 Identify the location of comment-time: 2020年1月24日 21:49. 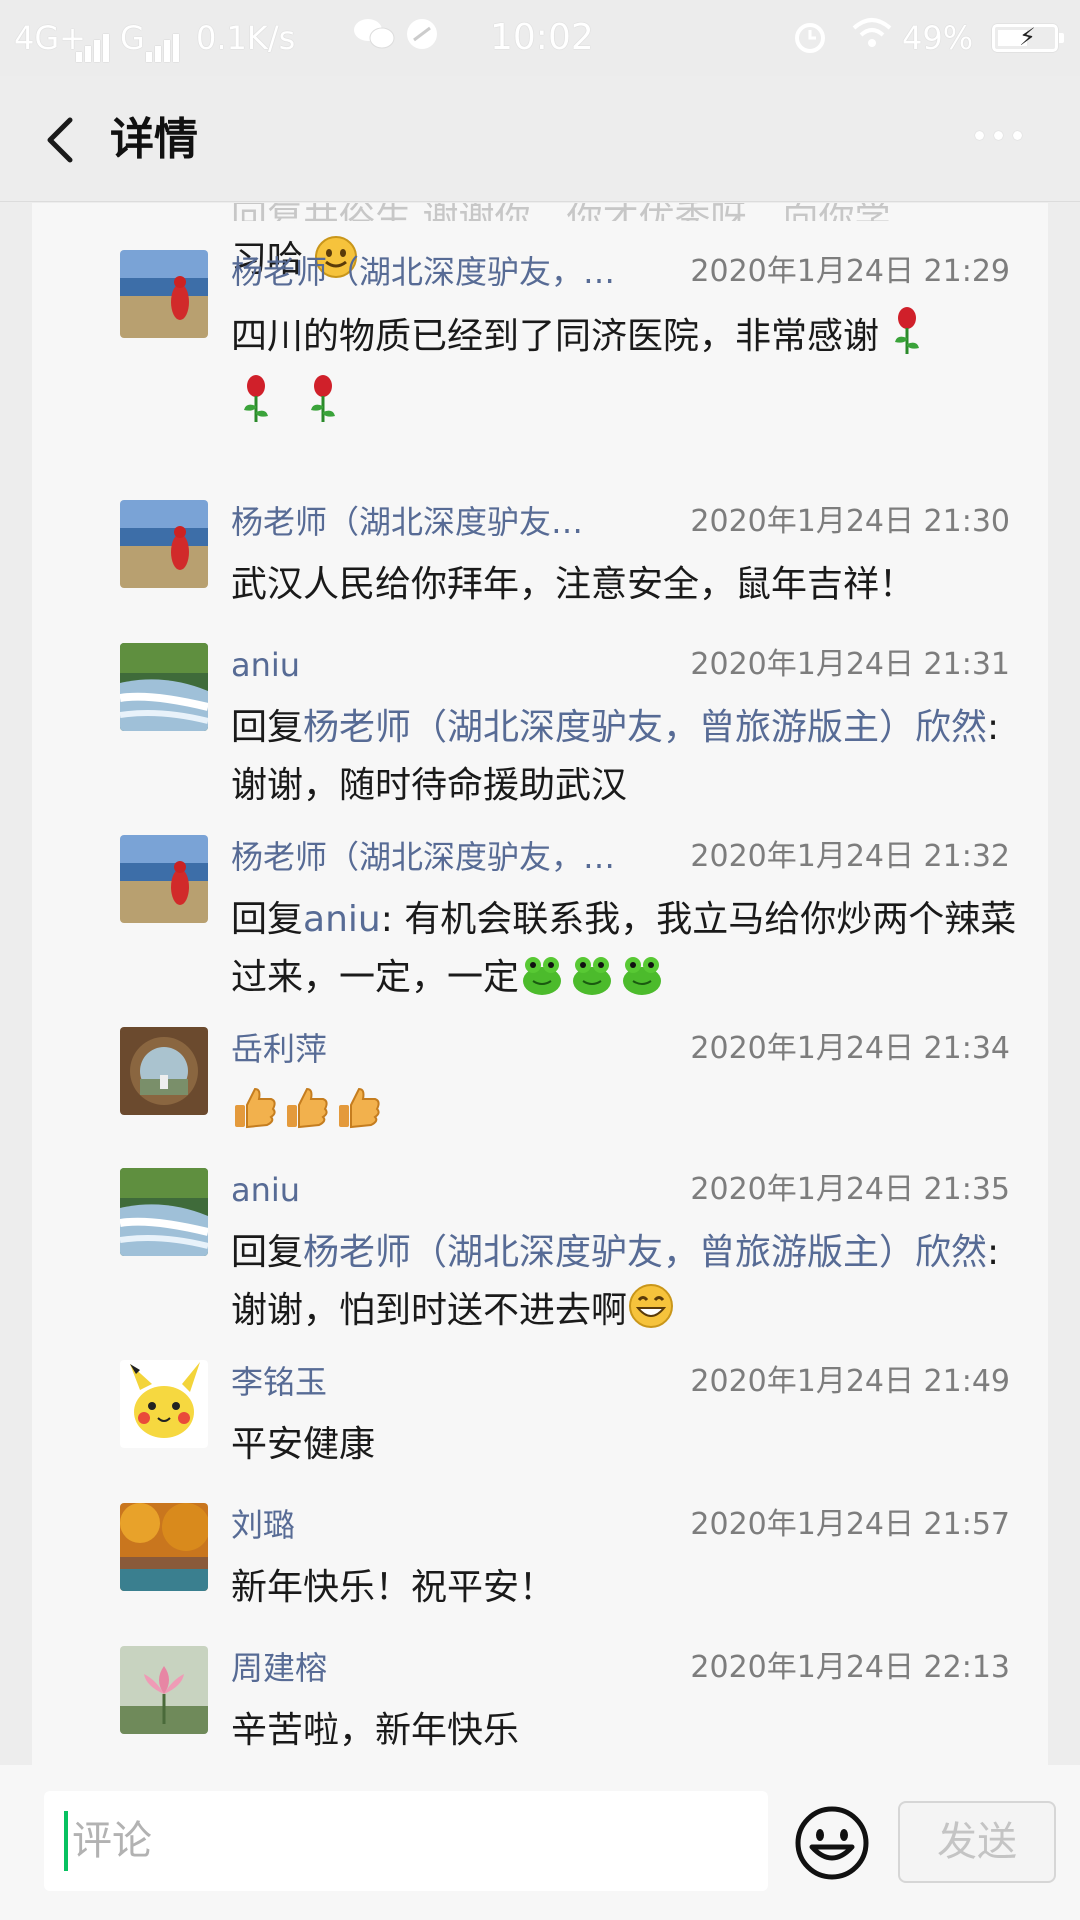
(850, 1381).